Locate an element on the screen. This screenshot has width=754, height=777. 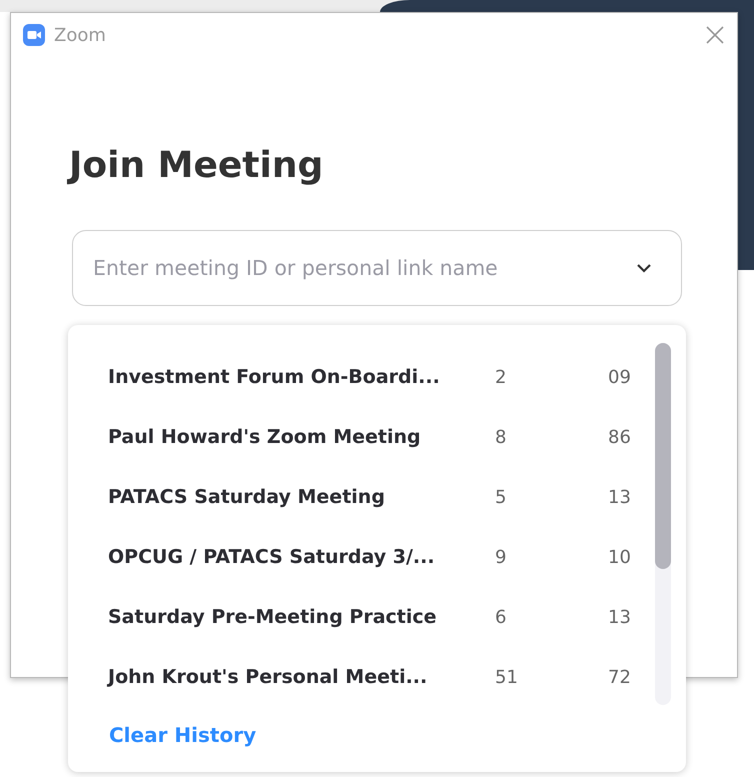
meeting-id-field: Enter meeting ID or personal link name is located at coordinates (377, 268).